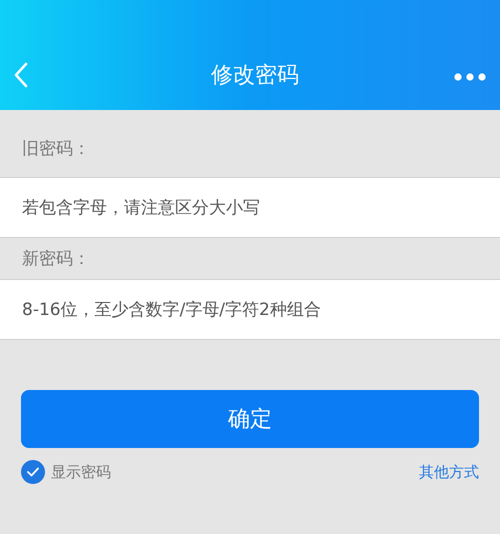 The height and width of the screenshot is (534, 500). Describe the element at coordinates (250, 419) in the screenshot. I see `confirm-button: 确定` at that location.